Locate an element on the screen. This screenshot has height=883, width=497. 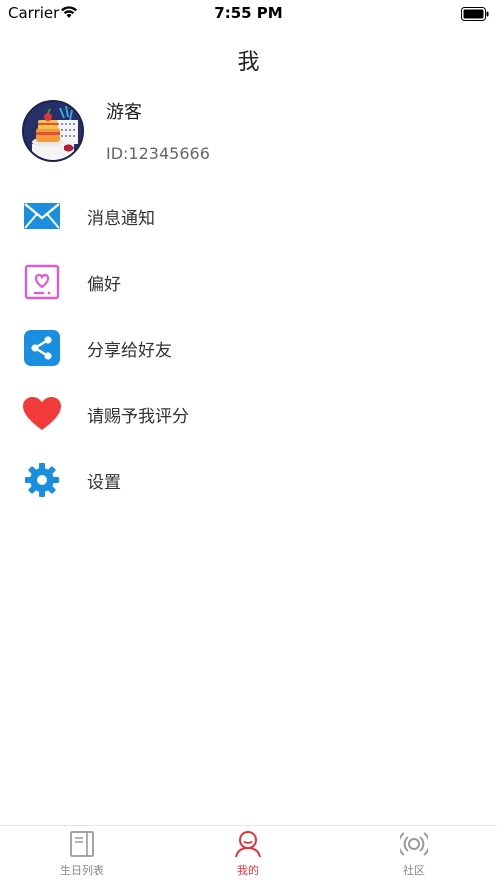
tab-label: 社区 is located at coordinates (414, 870).